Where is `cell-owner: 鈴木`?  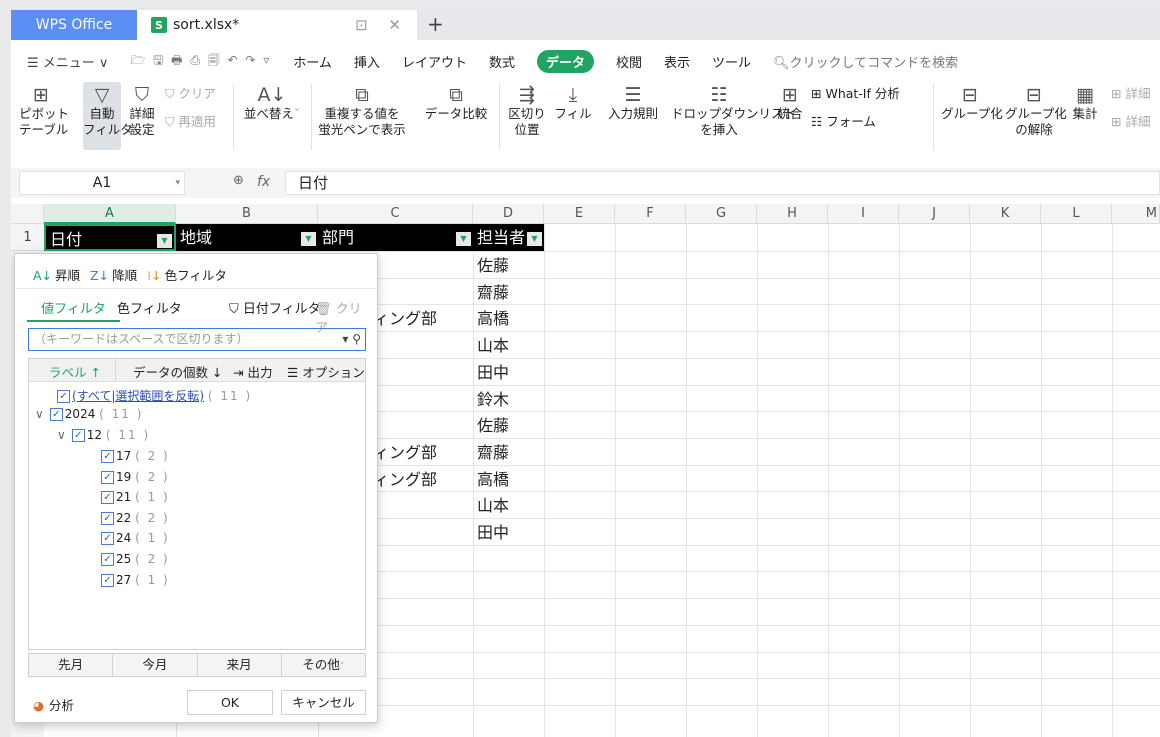 cell-owner: 鈴木 is located at coordinates (493, 400).